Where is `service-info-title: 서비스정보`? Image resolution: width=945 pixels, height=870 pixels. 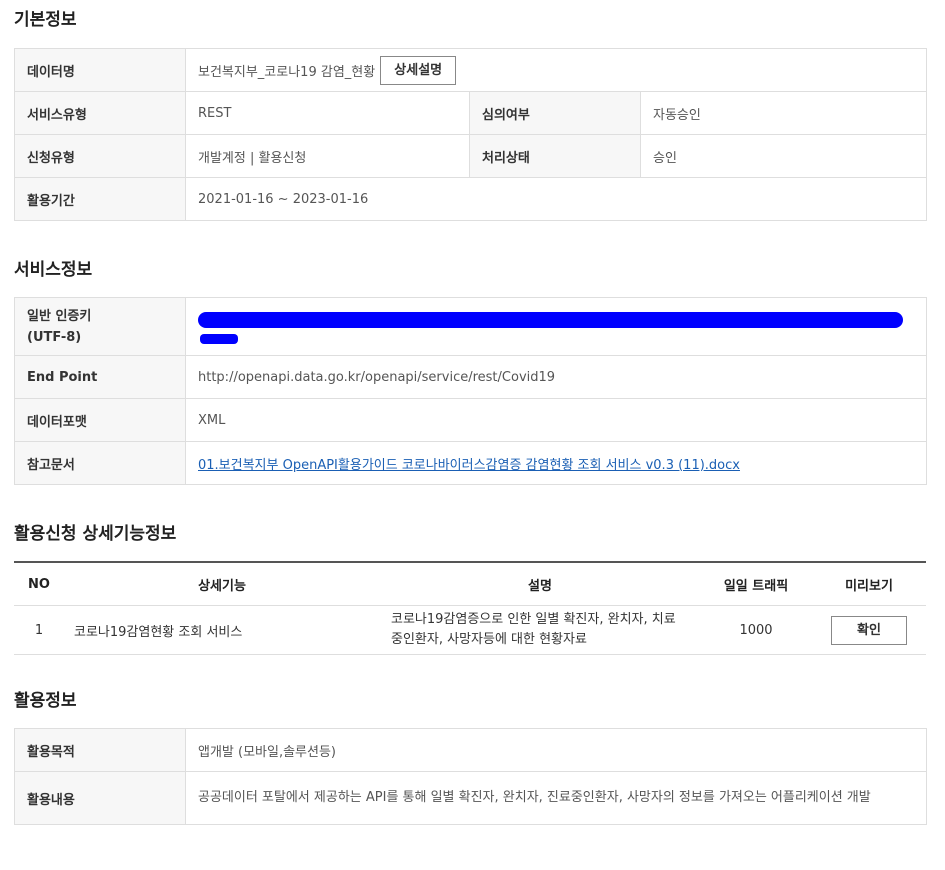
service-info-title: 서비스정보 is located at coordinates (53, 270).